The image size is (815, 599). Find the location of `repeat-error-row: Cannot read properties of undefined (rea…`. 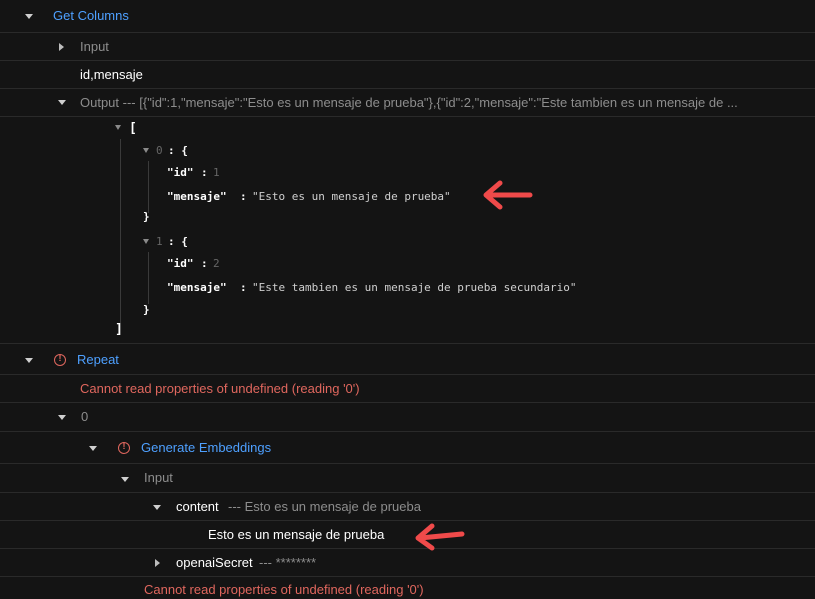

repeat-error-row: Cannot read properties of undefined (rea… is located at coordinates (407, 389).